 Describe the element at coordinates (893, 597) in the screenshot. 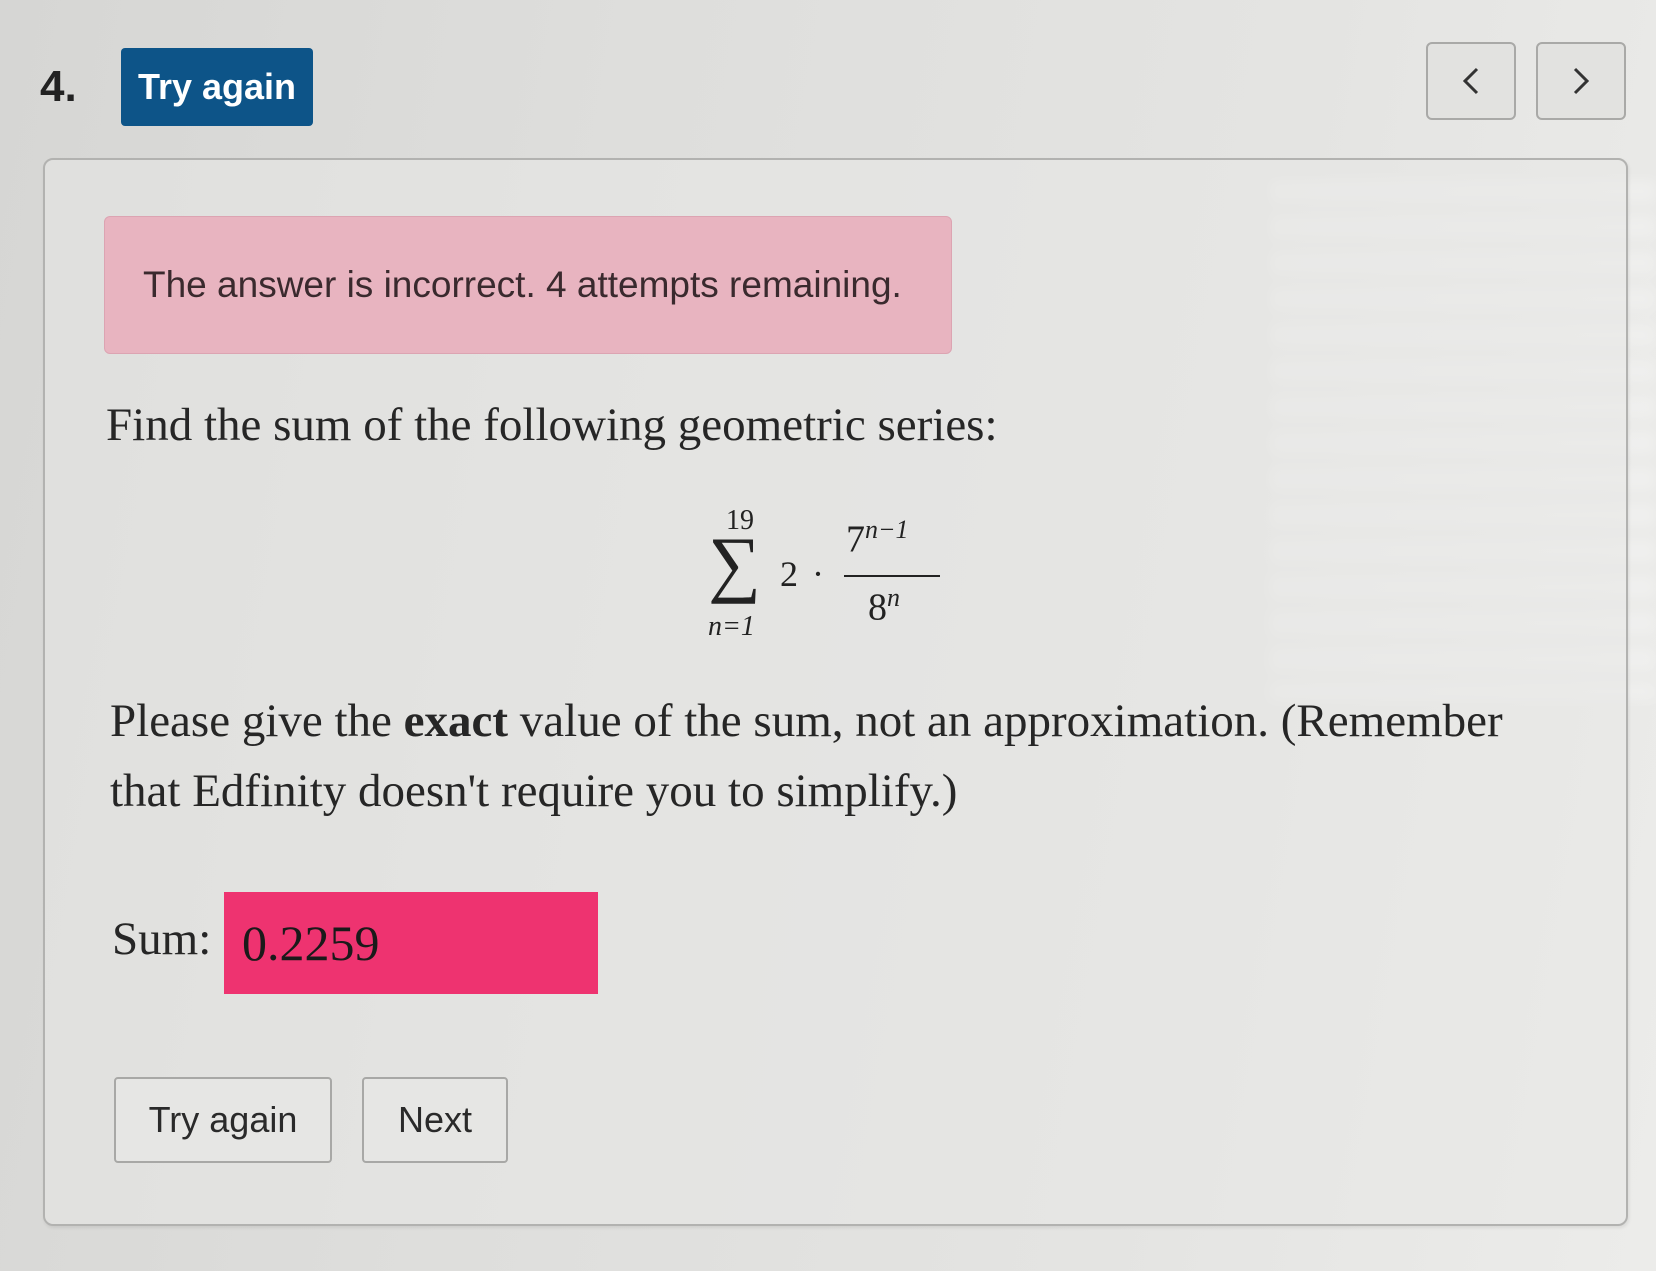

I see `denominator-exponent: n` at that location.